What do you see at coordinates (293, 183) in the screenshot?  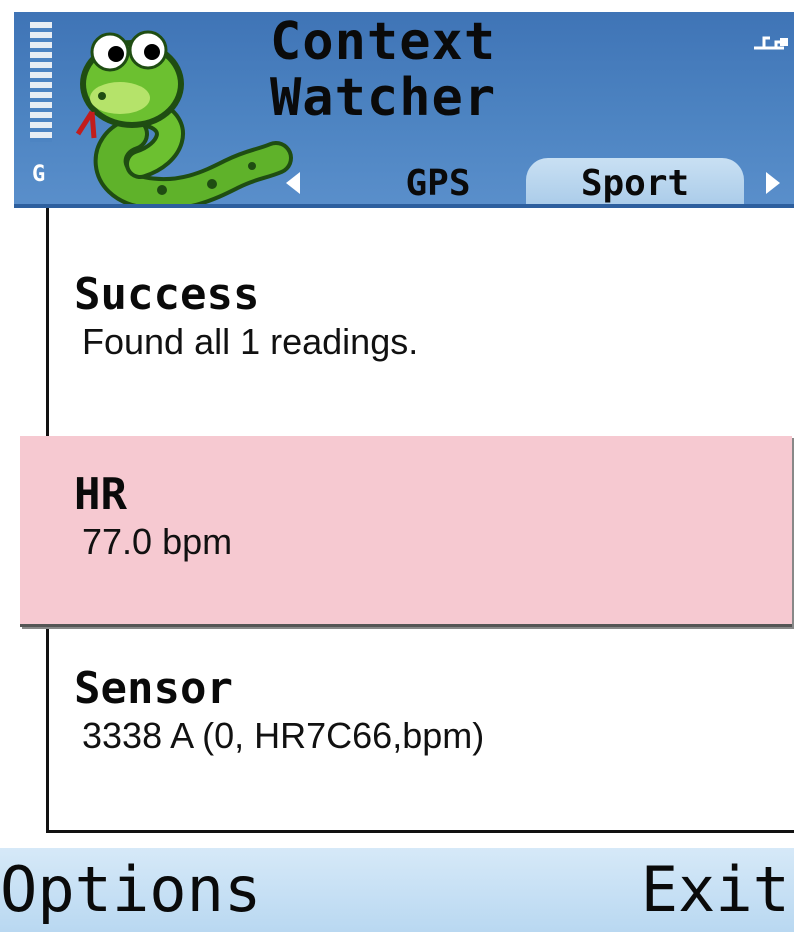 I see `arrow-left-icon` at bounding box center [293, 183].